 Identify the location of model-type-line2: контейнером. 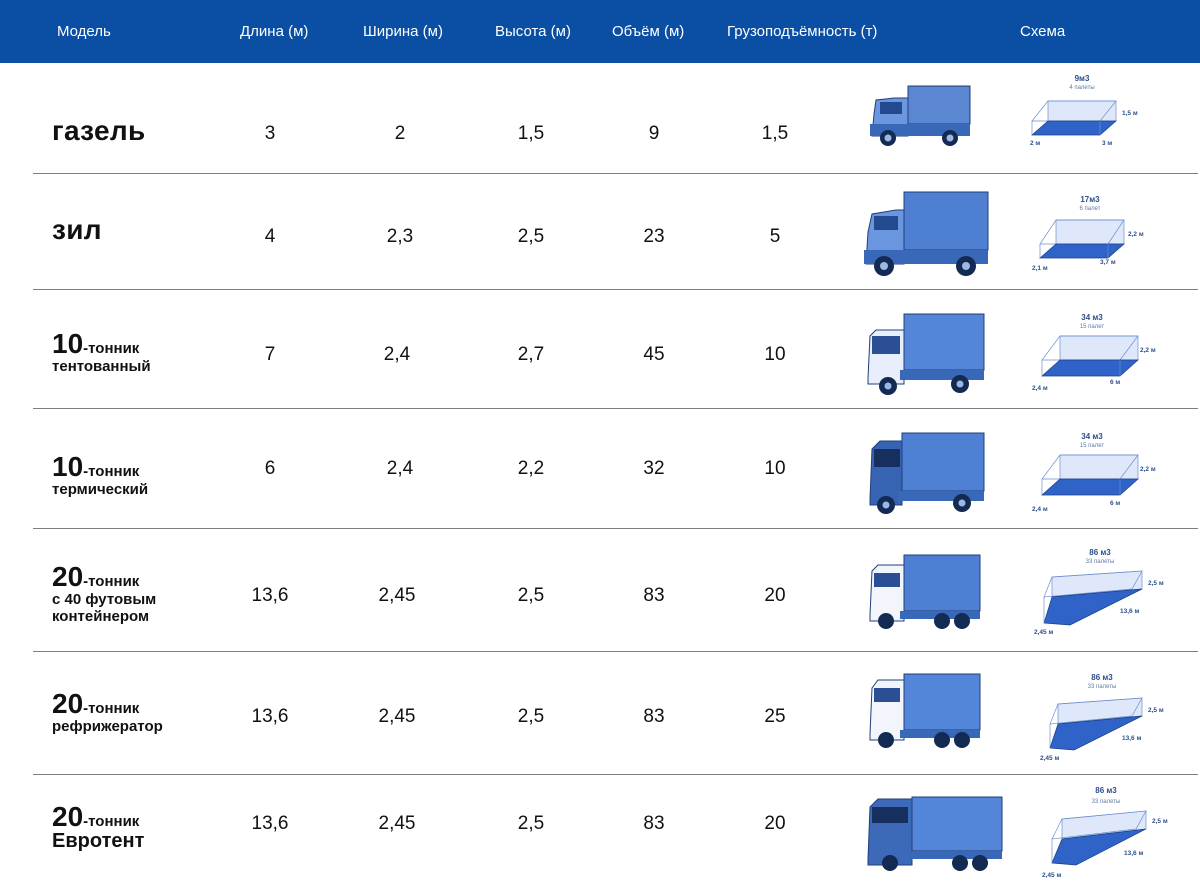
(101, 616).